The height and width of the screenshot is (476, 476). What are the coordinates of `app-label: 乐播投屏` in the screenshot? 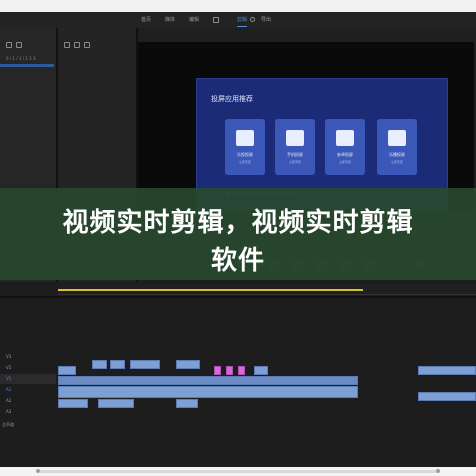 It's located at (397, 154).